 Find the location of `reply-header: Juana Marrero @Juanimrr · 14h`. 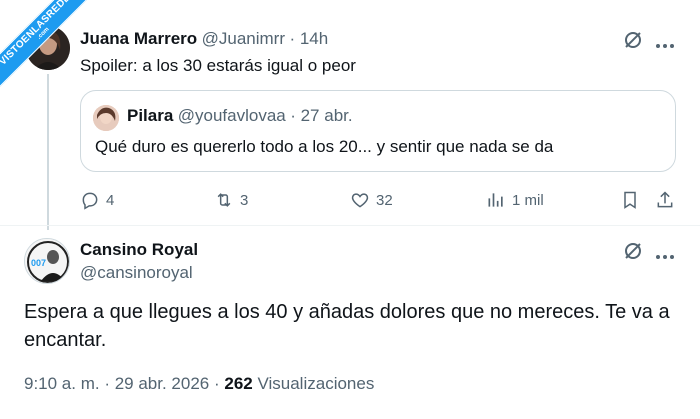

reply-header: Juana Marrero @Juanimrr · 14h is located at coordinates (204, 39).